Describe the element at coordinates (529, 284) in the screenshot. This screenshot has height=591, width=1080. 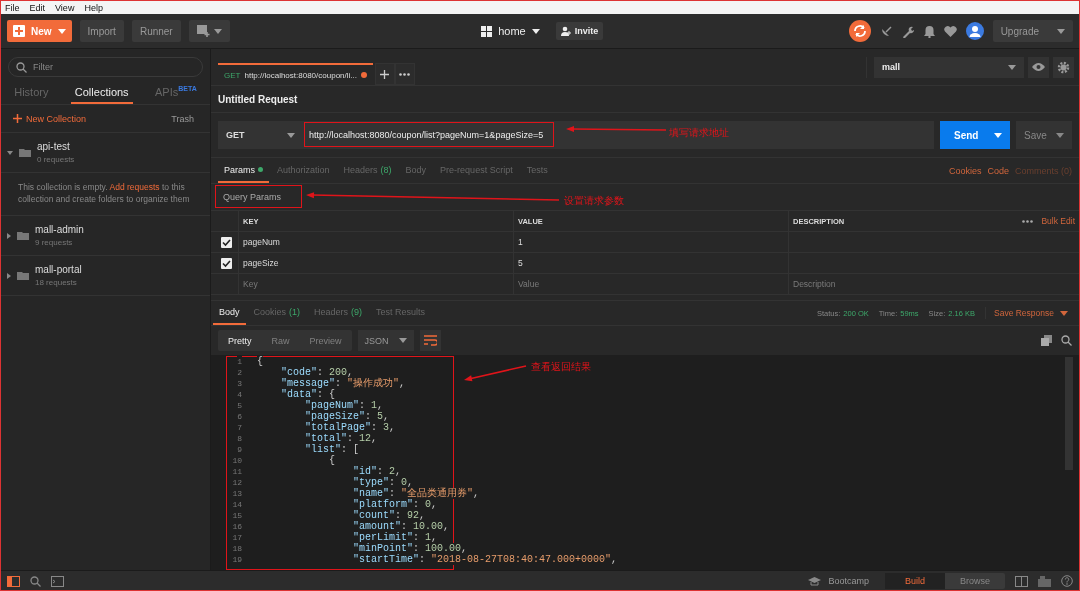
I see `value-placeholder: Value` at that location.